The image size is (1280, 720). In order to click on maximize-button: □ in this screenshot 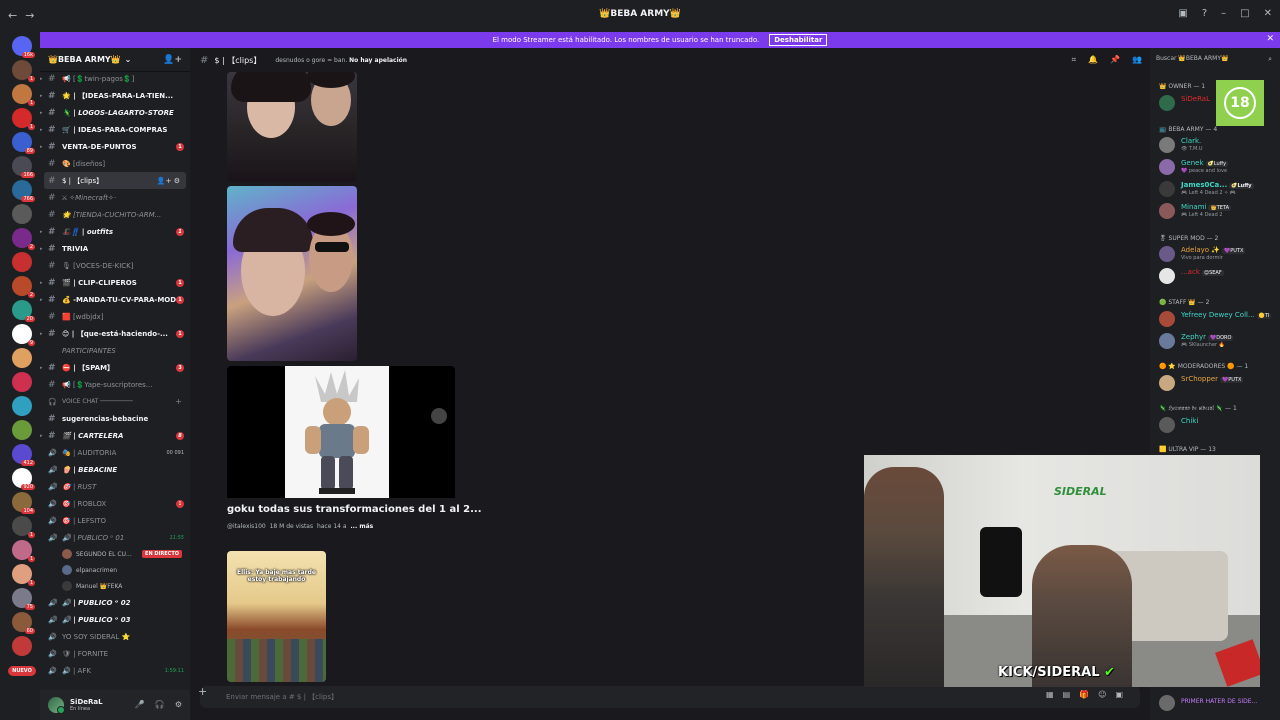, I will do `click(1244, 13)`.